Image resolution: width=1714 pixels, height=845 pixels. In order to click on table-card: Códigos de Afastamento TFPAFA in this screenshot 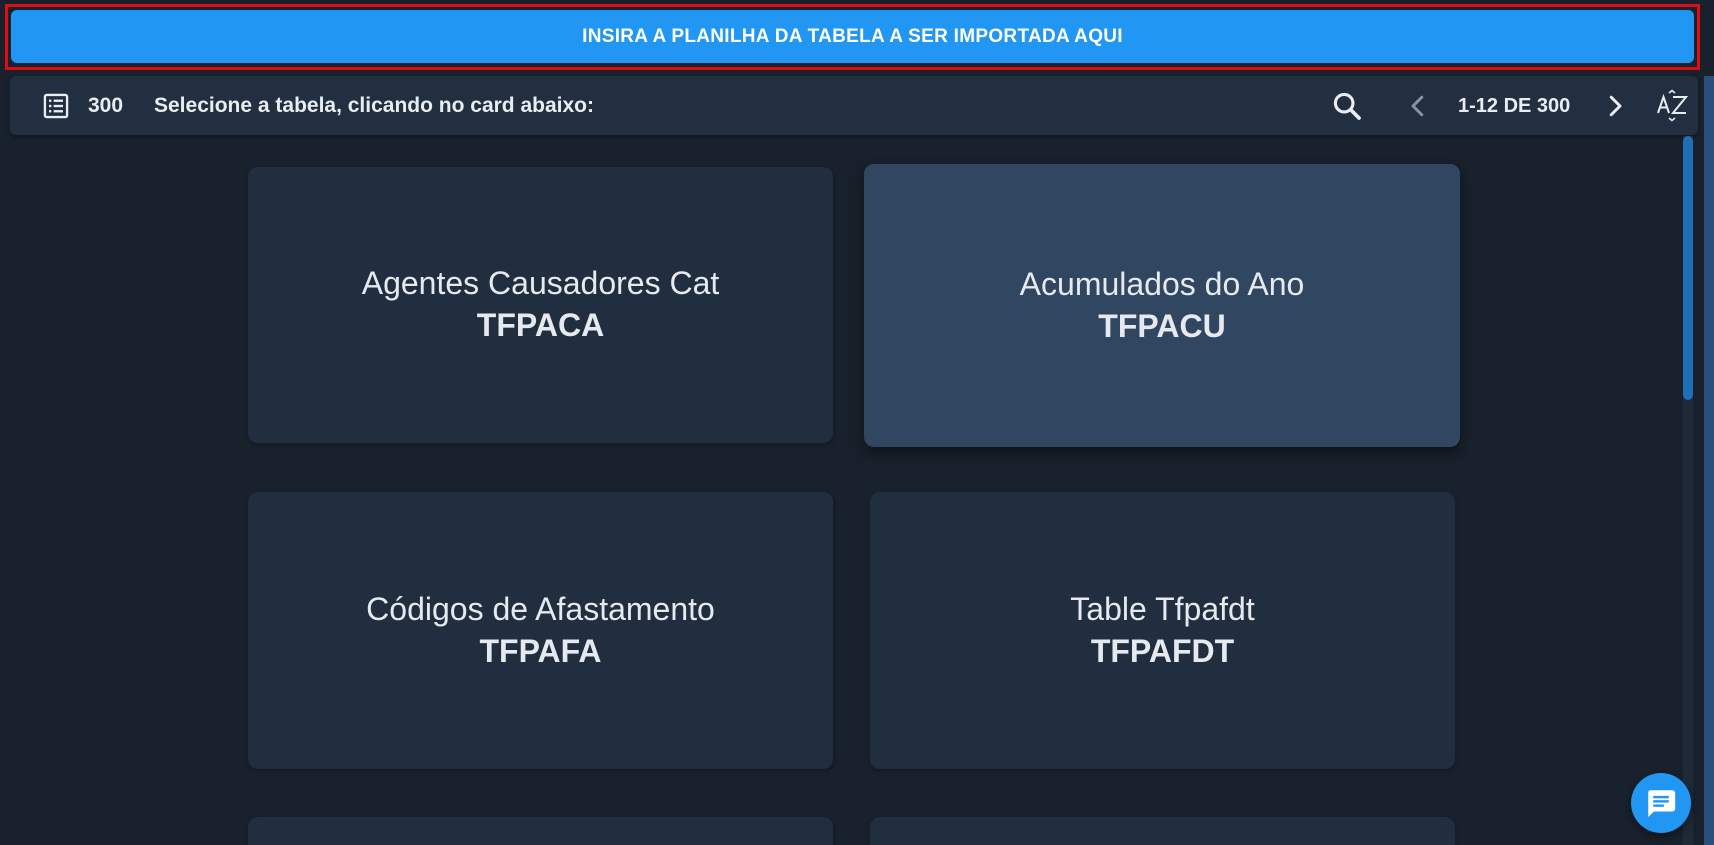, I will do `click(540, 630)`.